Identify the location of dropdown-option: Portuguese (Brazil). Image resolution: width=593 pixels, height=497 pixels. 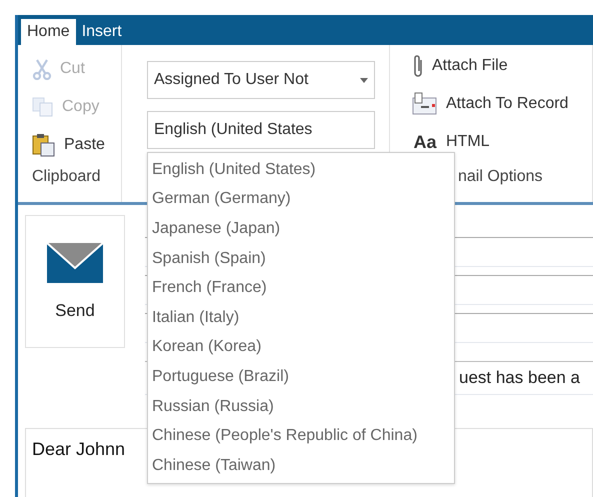
(301, 377).